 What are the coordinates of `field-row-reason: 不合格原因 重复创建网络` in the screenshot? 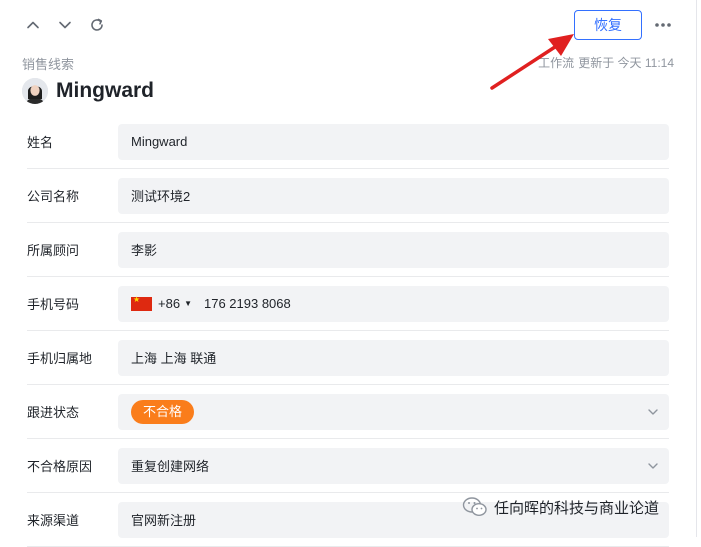 It's located at (348, 466).